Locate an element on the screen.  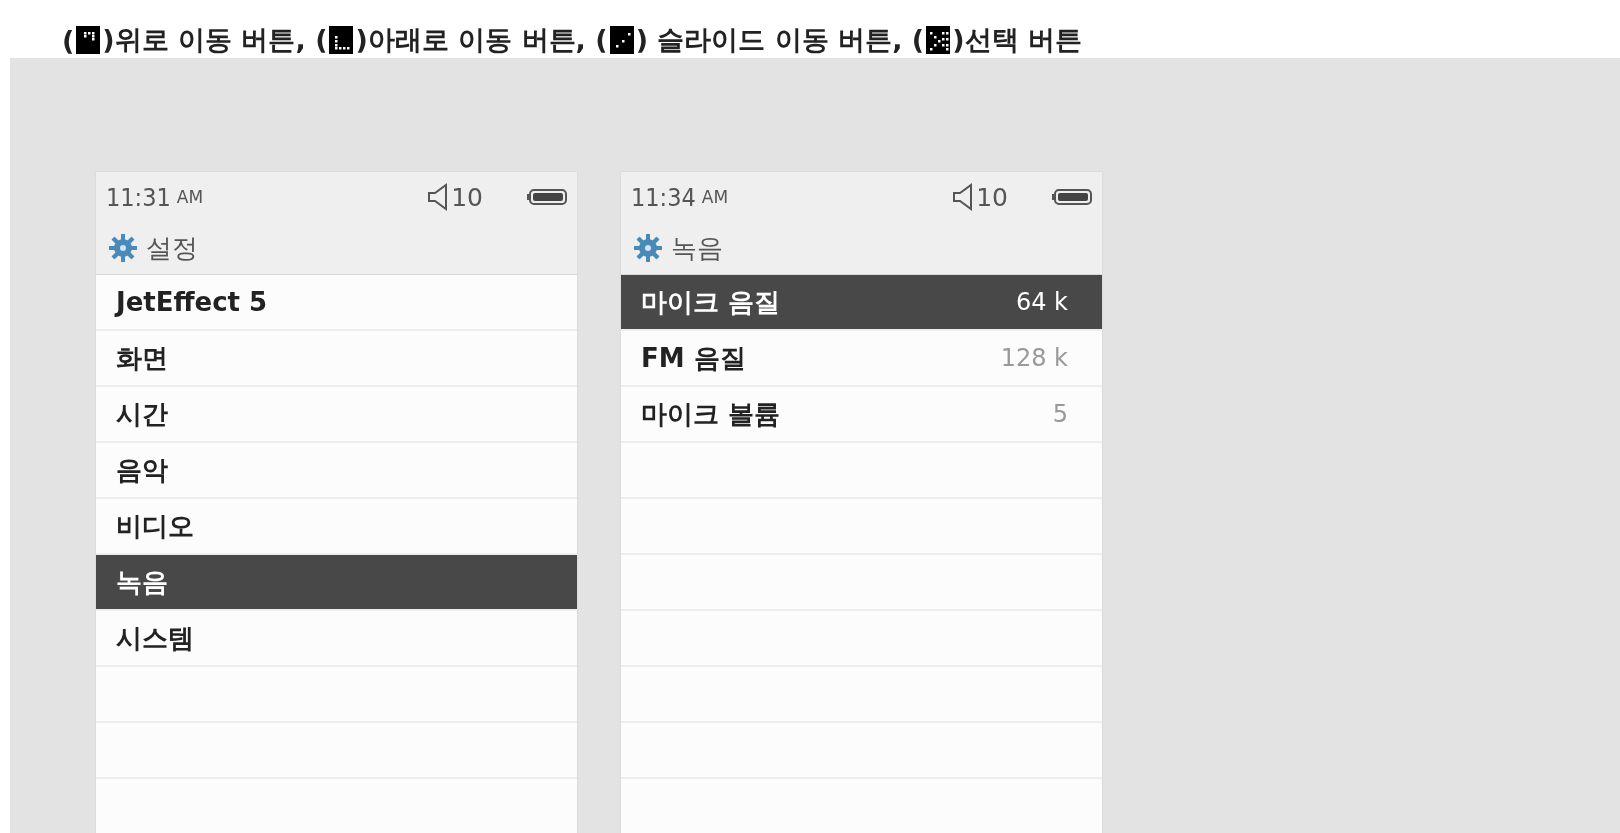
menu-item: 화면 is located at coordinates (336, 359).